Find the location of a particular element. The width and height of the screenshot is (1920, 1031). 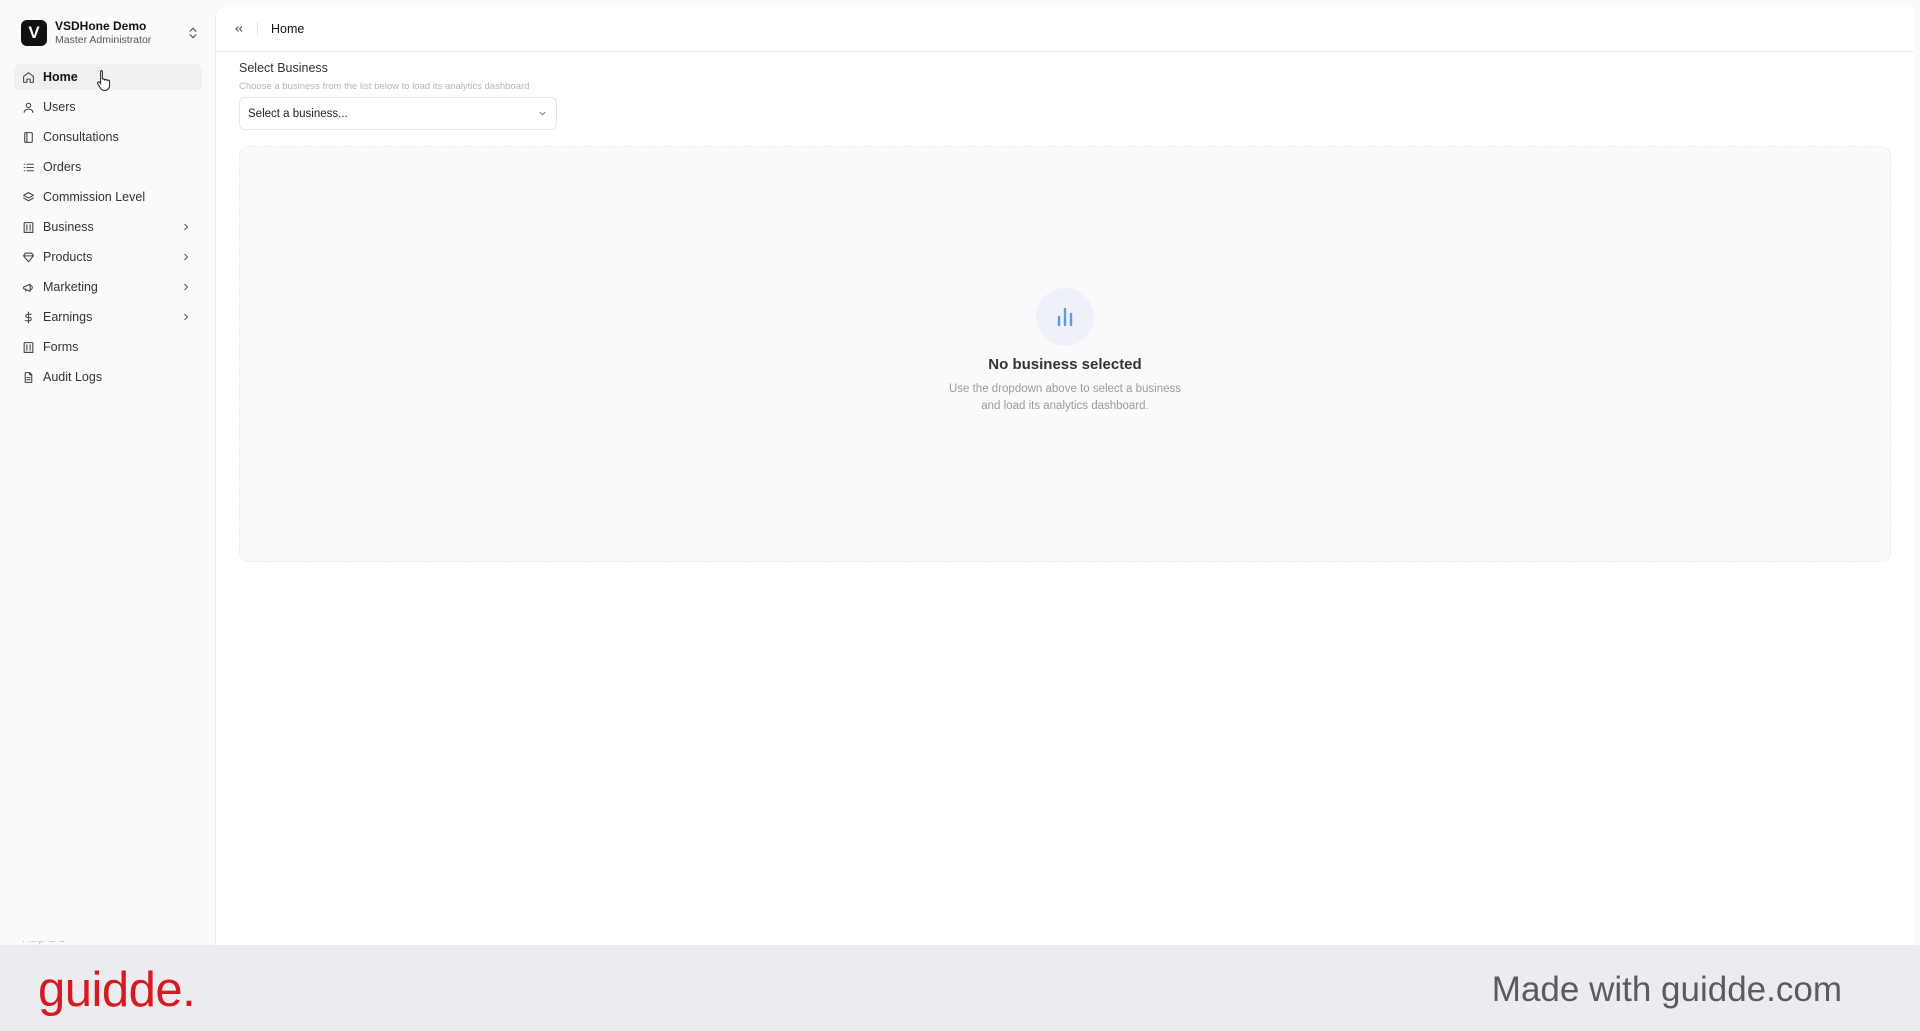

sidebar-item-label: Earnings is located at coordinates (68, 317).